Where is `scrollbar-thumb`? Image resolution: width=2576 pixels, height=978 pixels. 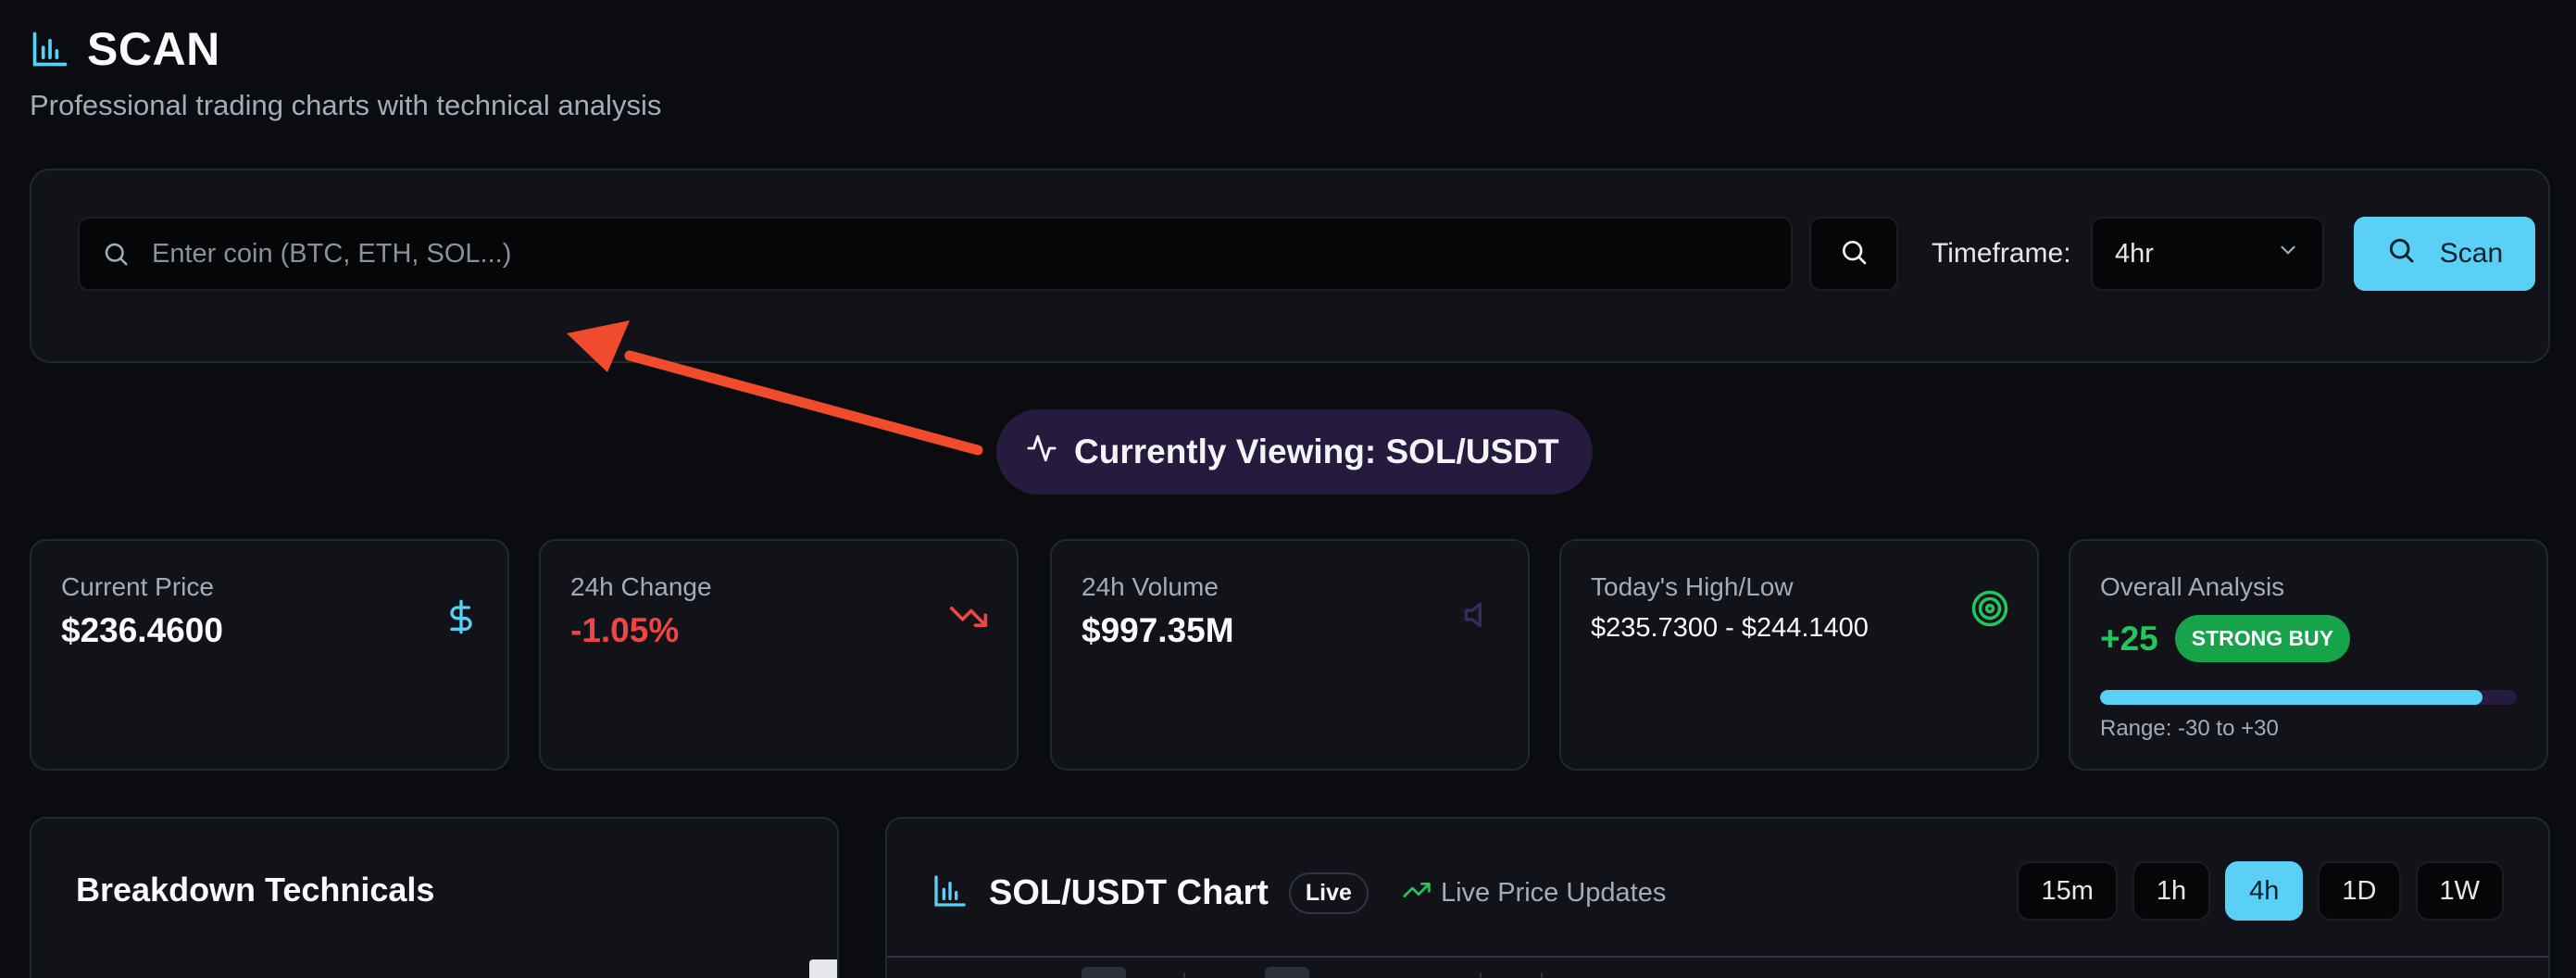 scrollbar-thumb is located at coordinates (823, 969).